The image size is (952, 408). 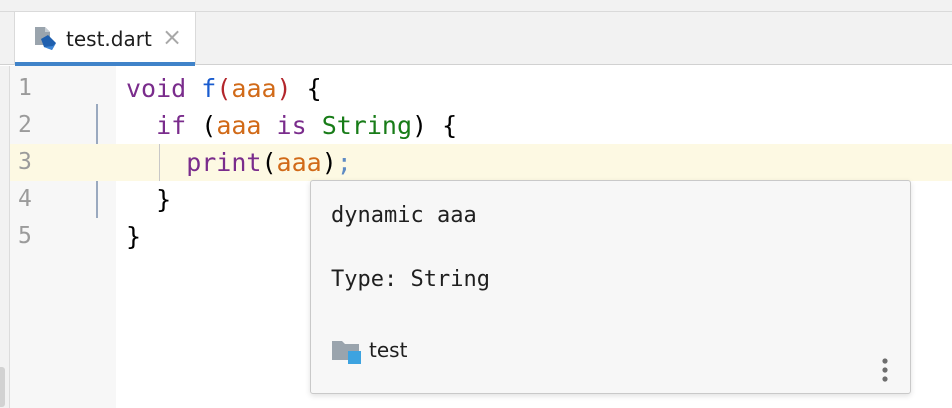 I want to click on code-line: print(aaa);, so click(x=239, y=162).